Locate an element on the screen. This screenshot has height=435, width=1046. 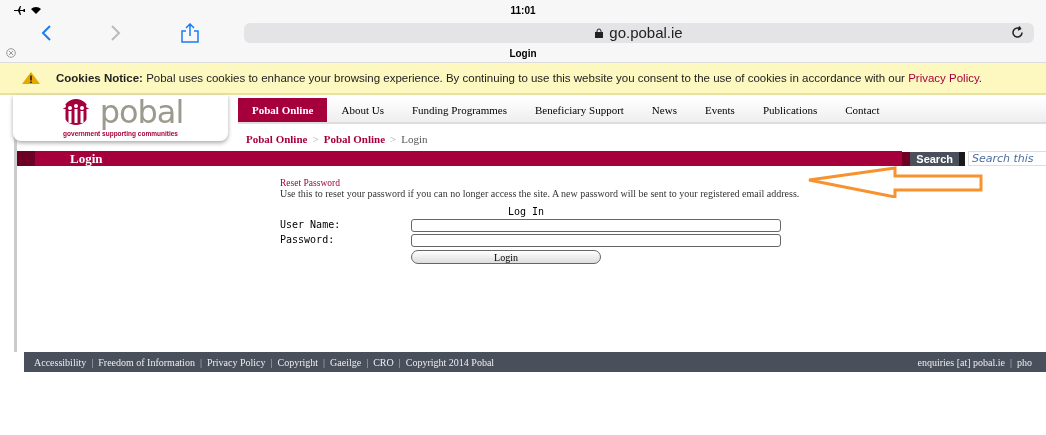
footer-link: Copyright is located at coordinates (298, 362).